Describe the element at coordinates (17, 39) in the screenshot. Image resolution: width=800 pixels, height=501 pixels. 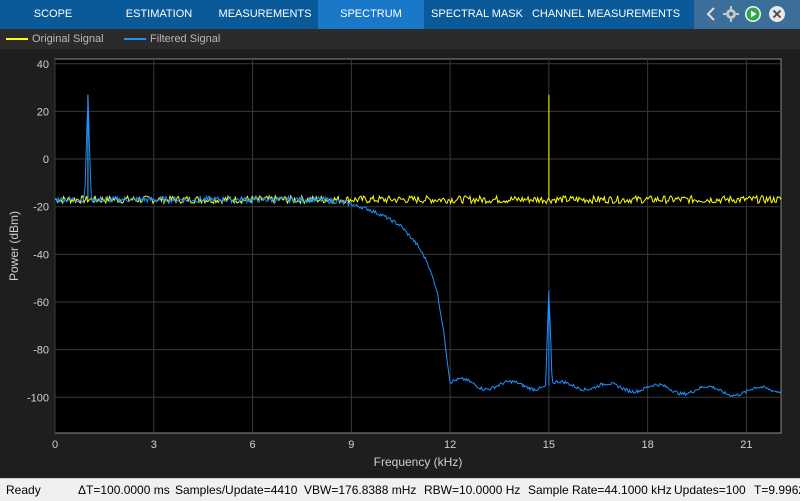
I see `legend-swatch-original` at that location.